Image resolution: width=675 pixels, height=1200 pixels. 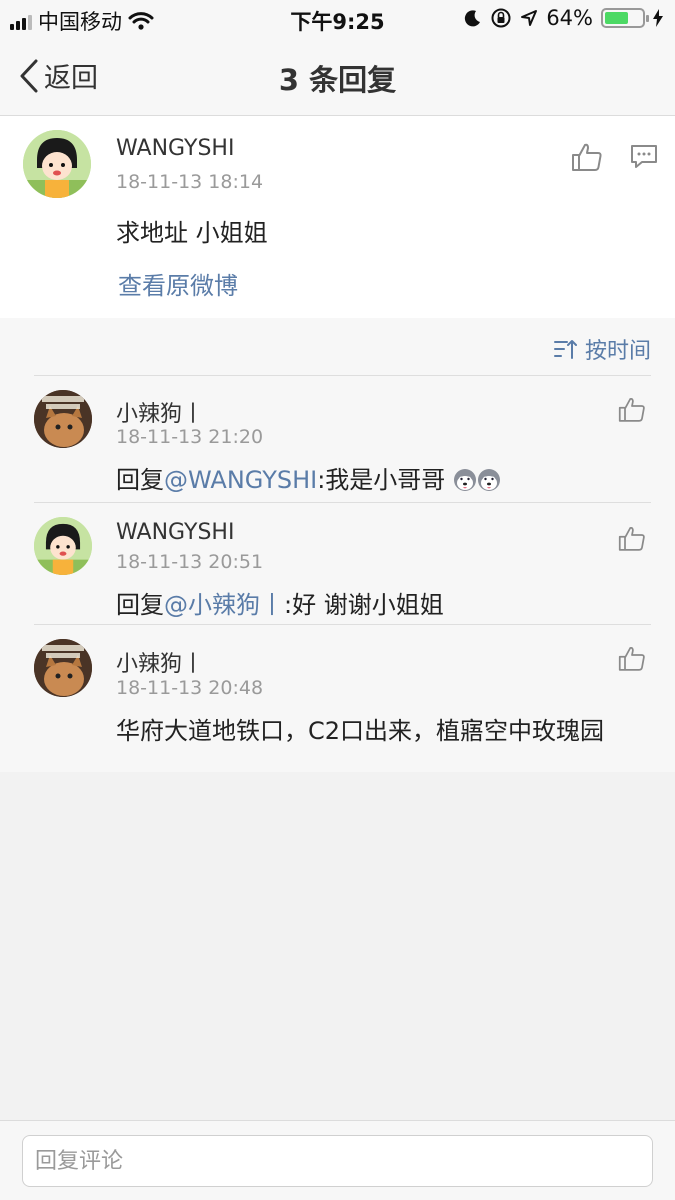 I want to click on nav-bar: 返回 3 条回复, so click(x=337, y=77).